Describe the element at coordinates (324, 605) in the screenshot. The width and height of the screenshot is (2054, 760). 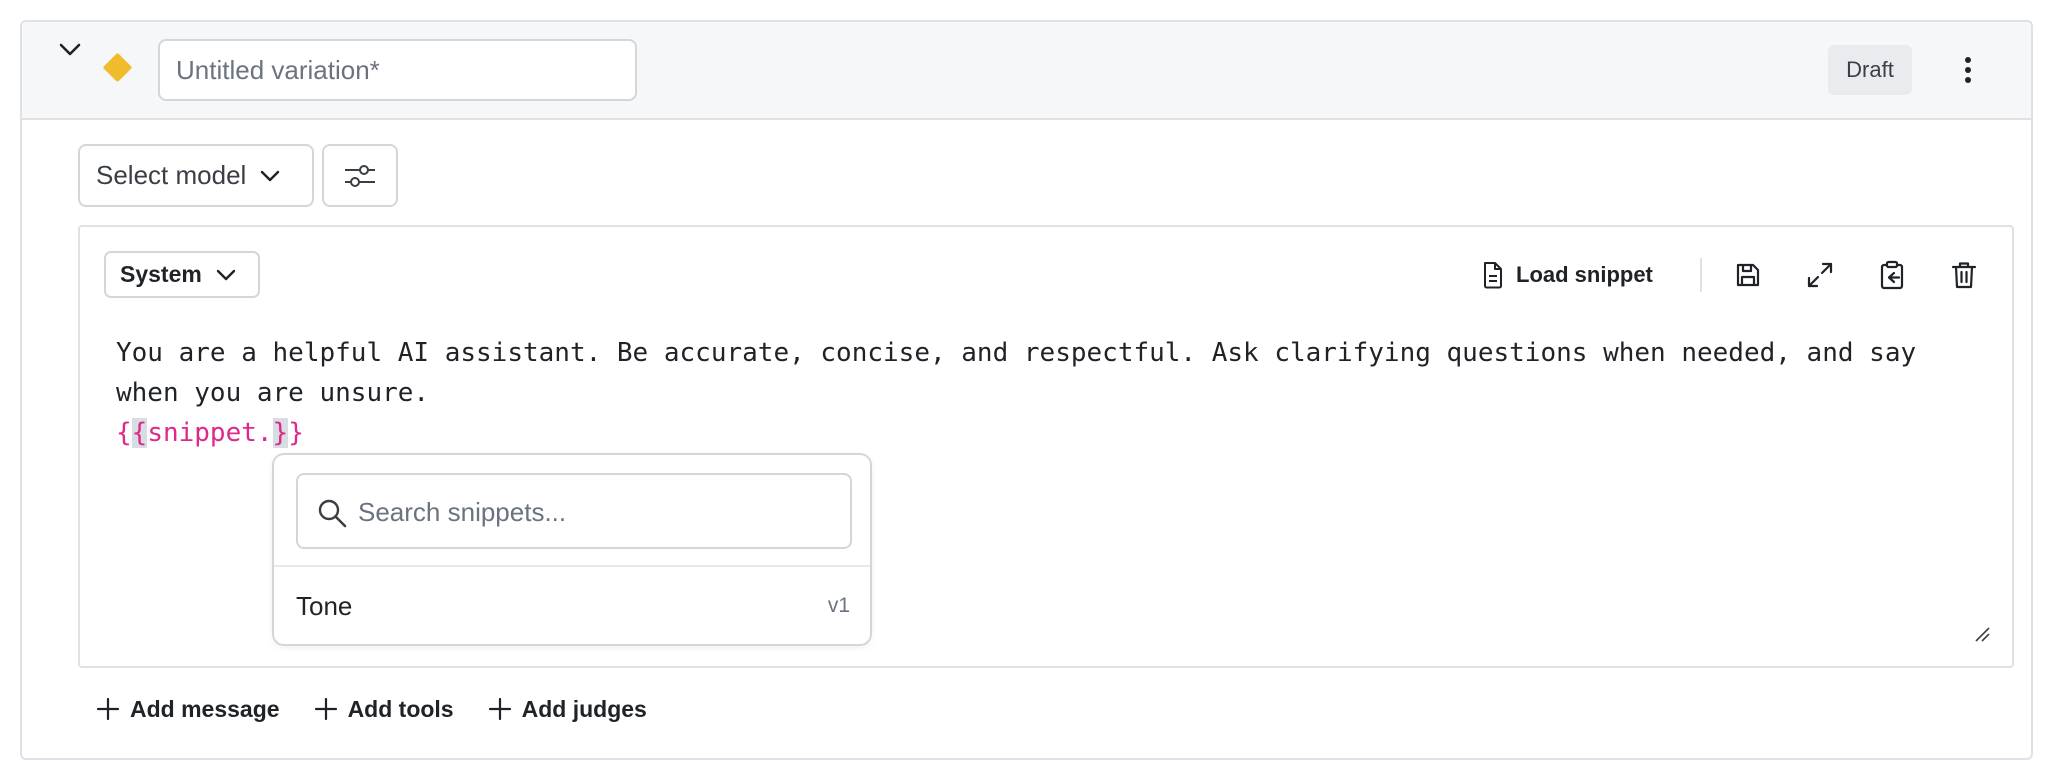
I see `snippet-option-name: Tone` at that location.